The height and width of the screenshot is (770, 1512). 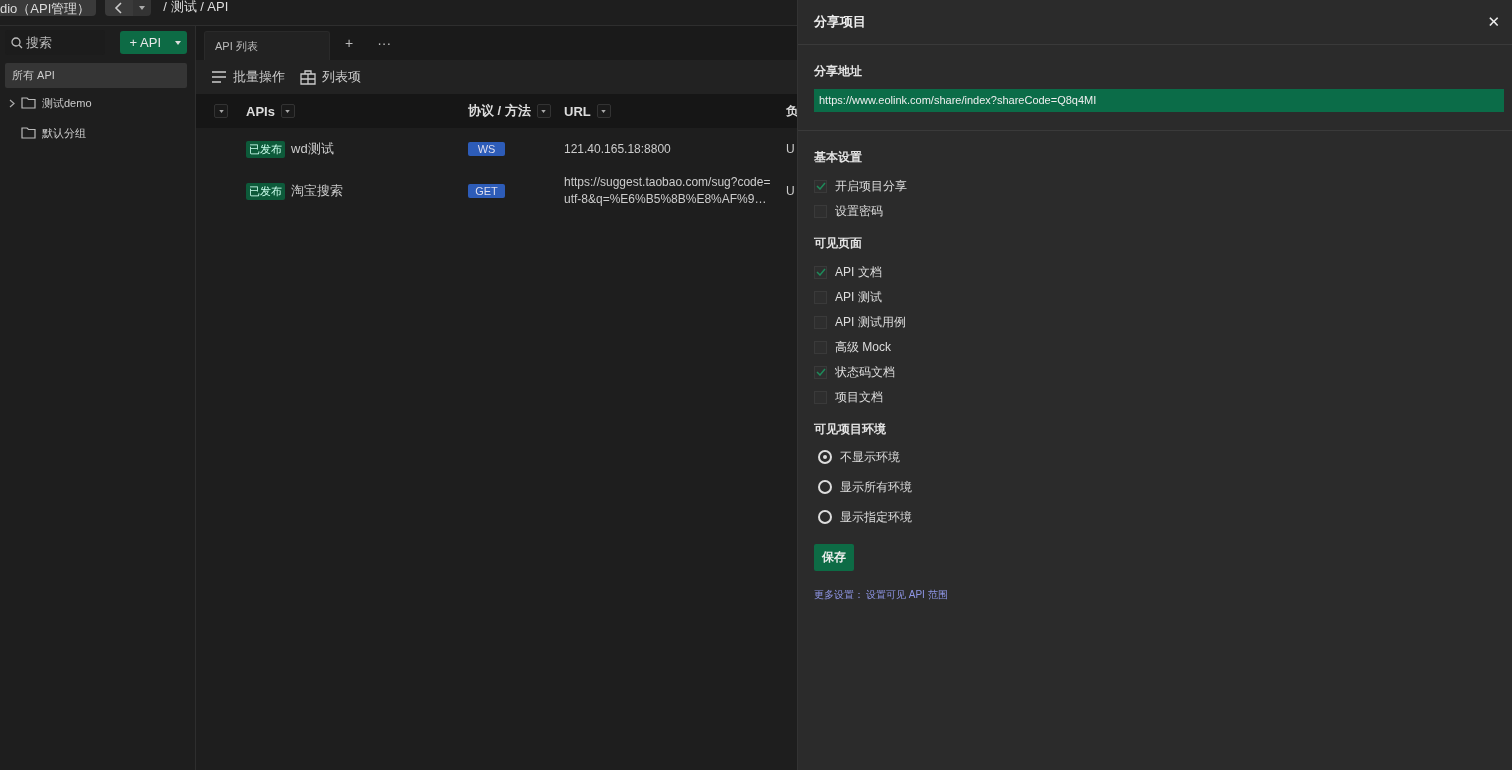 I want to click on add-dropdown-button, so click(x=178, y=42).